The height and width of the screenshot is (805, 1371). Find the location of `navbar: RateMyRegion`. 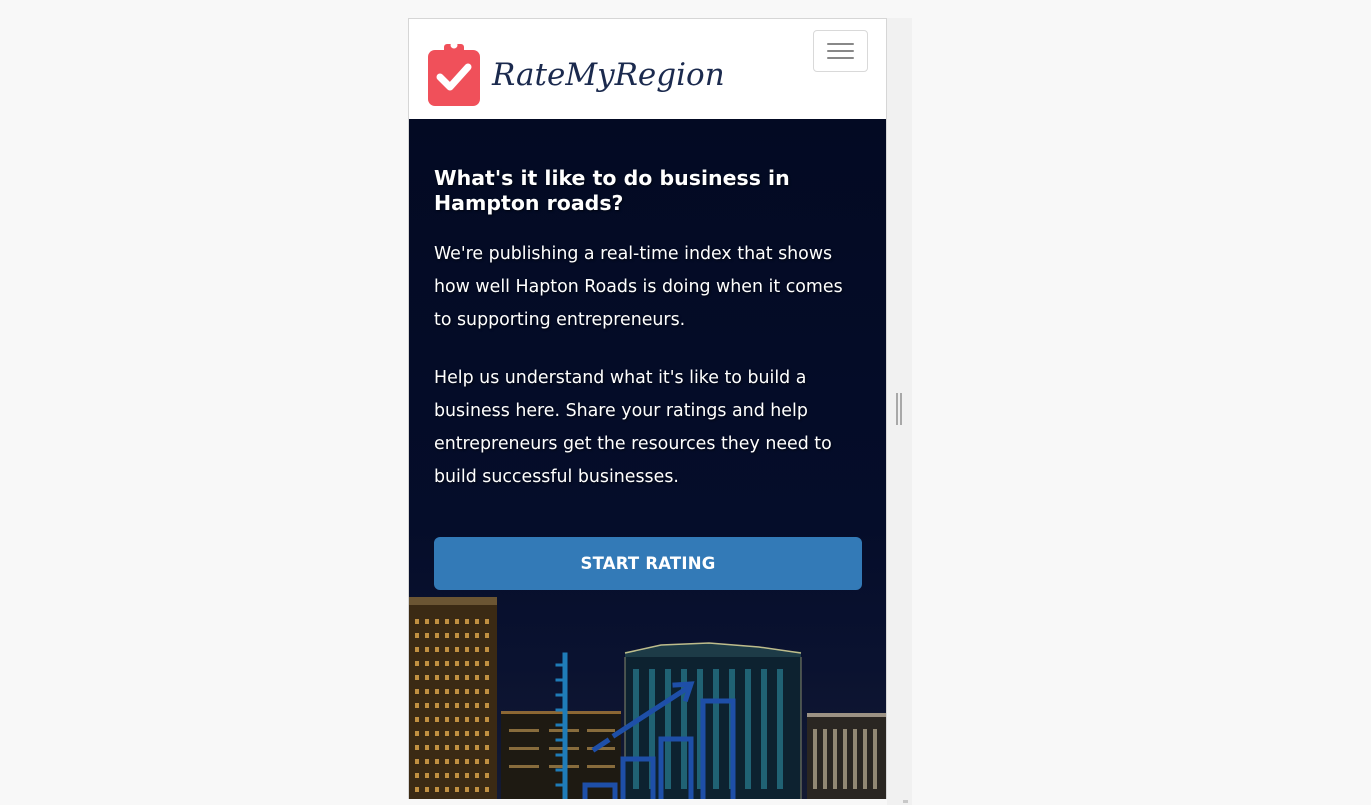

navbar: RateMyRegion is located at coordinates (647, 69).